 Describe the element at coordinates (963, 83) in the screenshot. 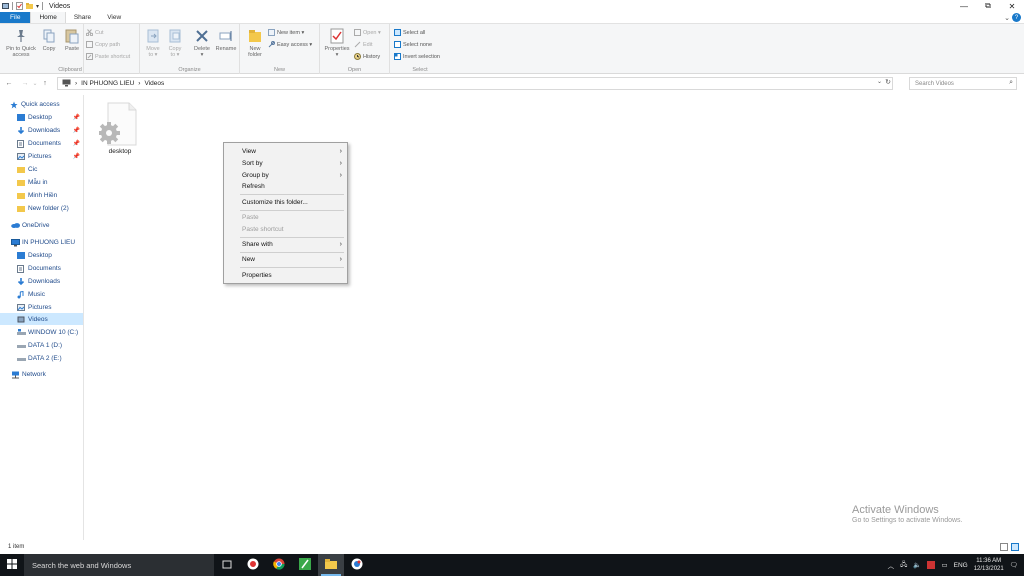

I see `search-input: Search Videos ⌕` at that location.